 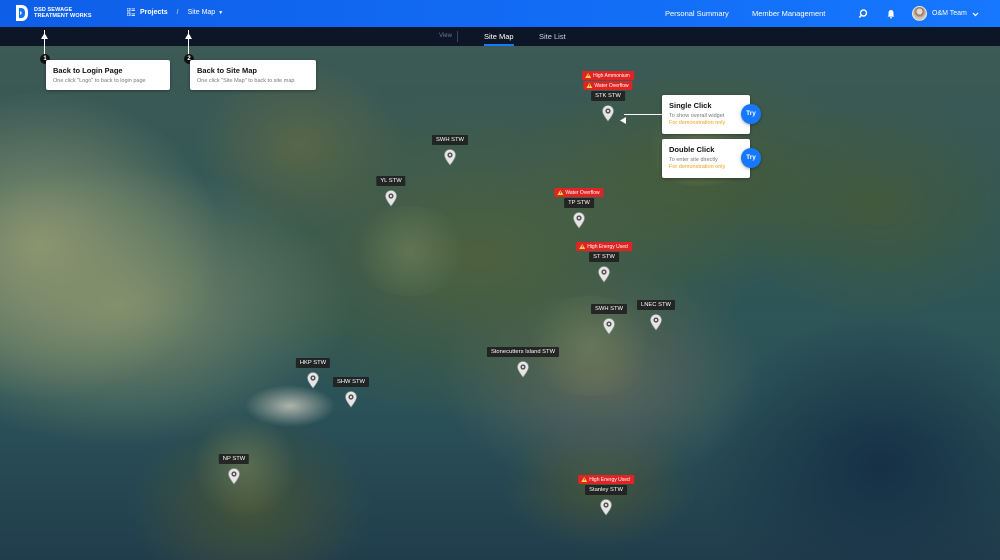 I want to click on view-label: View, so click(x=445, y=36).